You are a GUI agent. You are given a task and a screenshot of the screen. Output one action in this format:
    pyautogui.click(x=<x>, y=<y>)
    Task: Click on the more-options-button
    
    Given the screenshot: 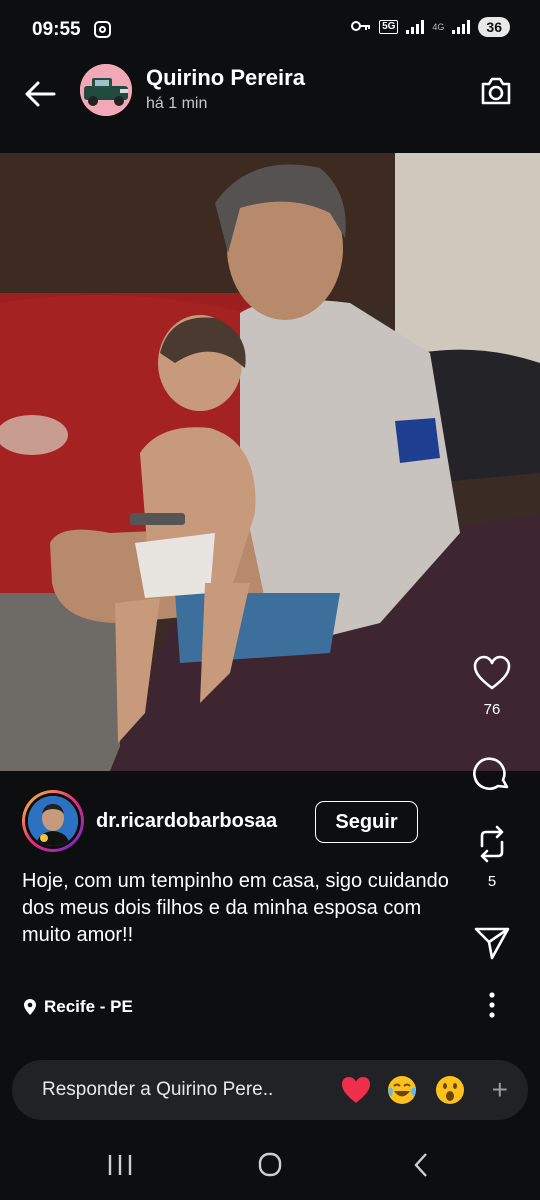 What is the action you would take?
    pyautogui.click(x=492, y=1008)
    